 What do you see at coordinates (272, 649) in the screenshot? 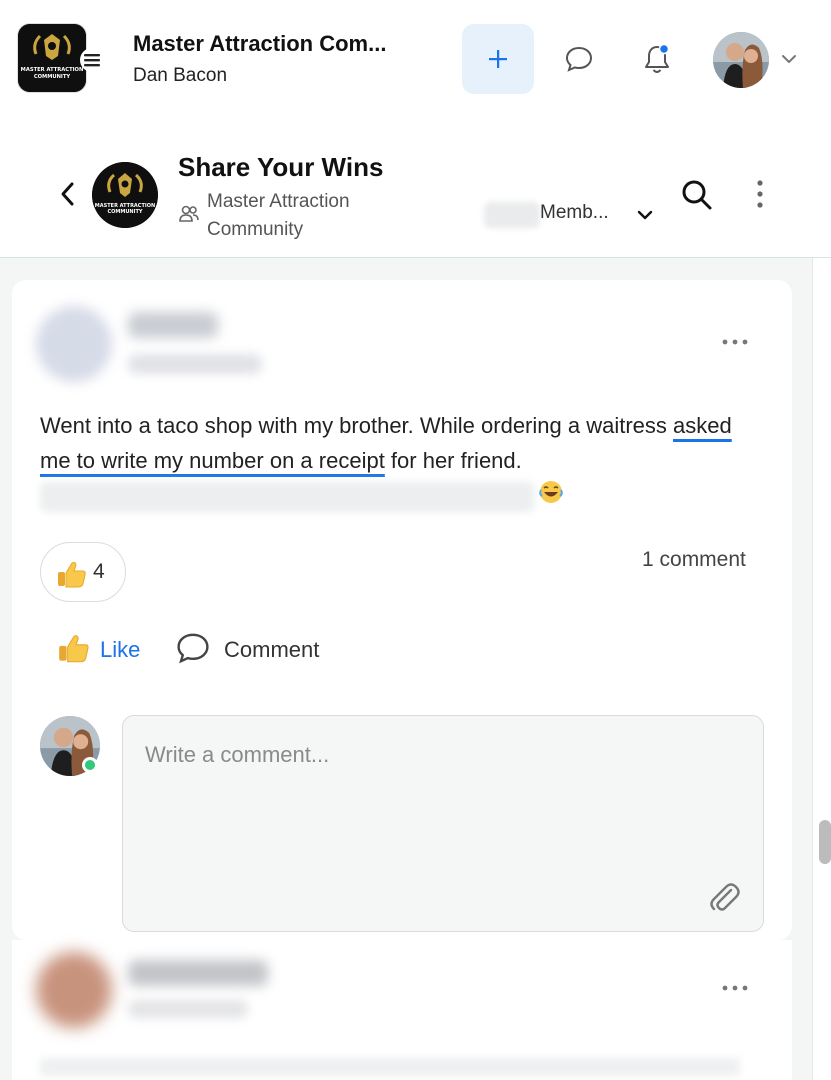
I see `comment-label: Comment` at bounding box center [272, 649].